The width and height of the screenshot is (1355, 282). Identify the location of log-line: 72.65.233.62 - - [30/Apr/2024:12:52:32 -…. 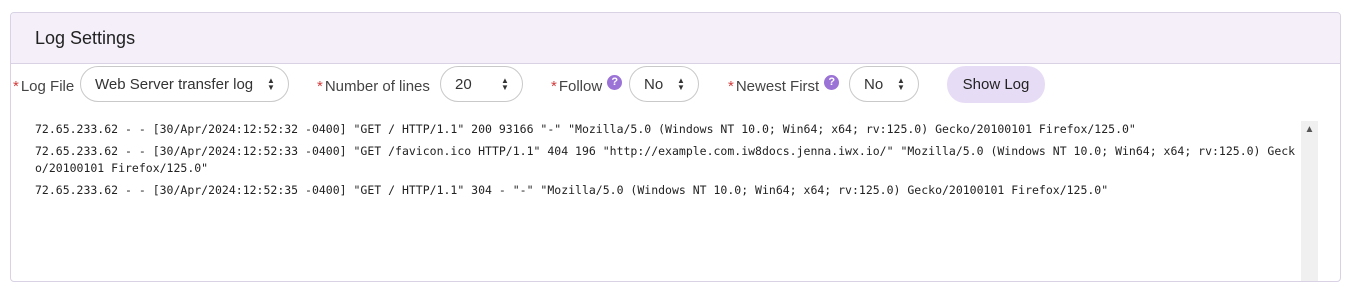
(585, 129).